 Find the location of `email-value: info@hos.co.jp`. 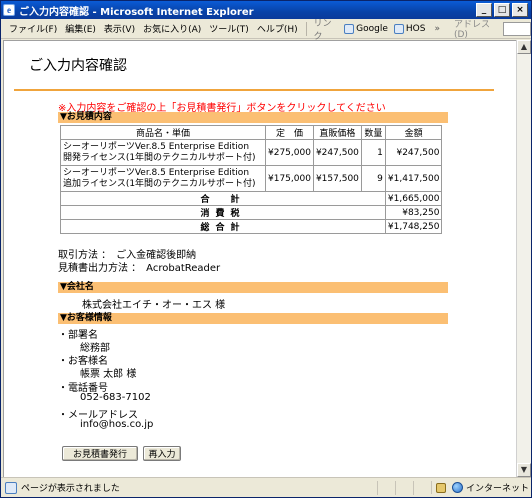

email-value: info@hos.co.jp is located at coordinates (117, 424).